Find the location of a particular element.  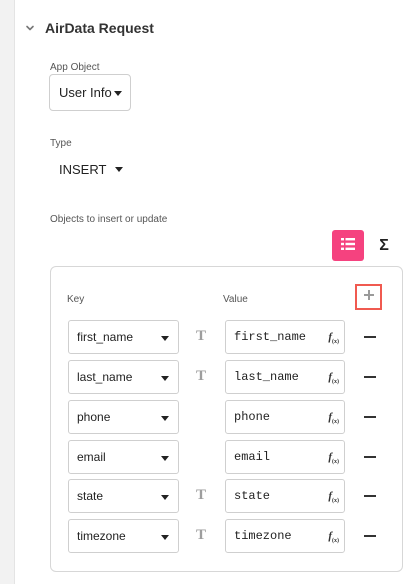

value-input: first_name f(x) is located at coordinates (285, 337).